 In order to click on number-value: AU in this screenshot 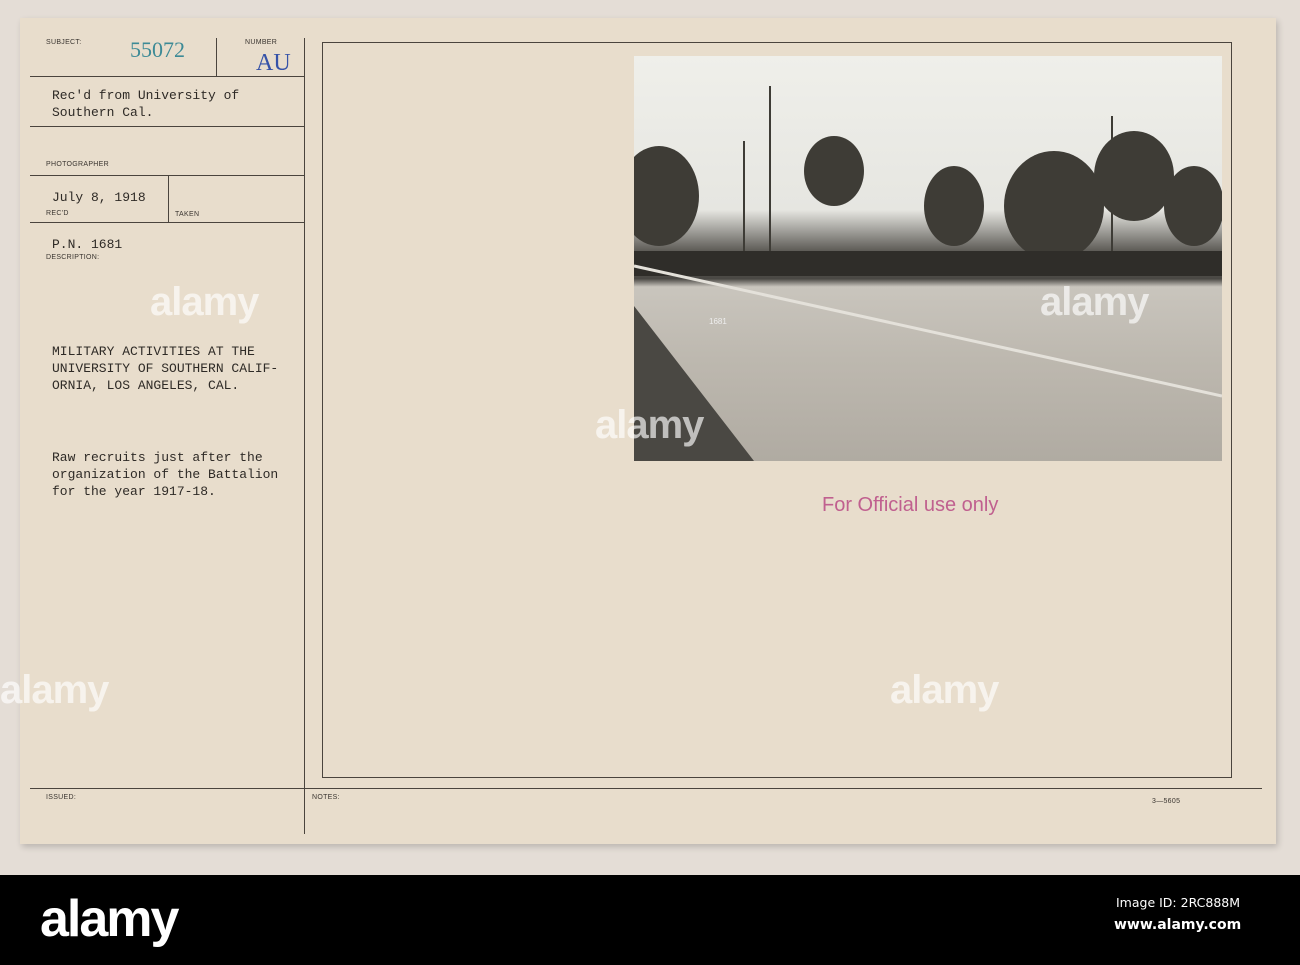, I will do `click(273, 63)`.